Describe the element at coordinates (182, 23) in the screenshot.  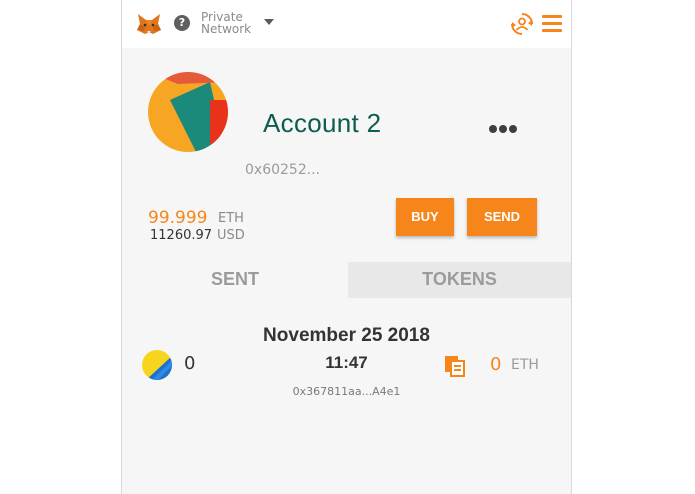
I see `network-help-icon: ?` at that location.